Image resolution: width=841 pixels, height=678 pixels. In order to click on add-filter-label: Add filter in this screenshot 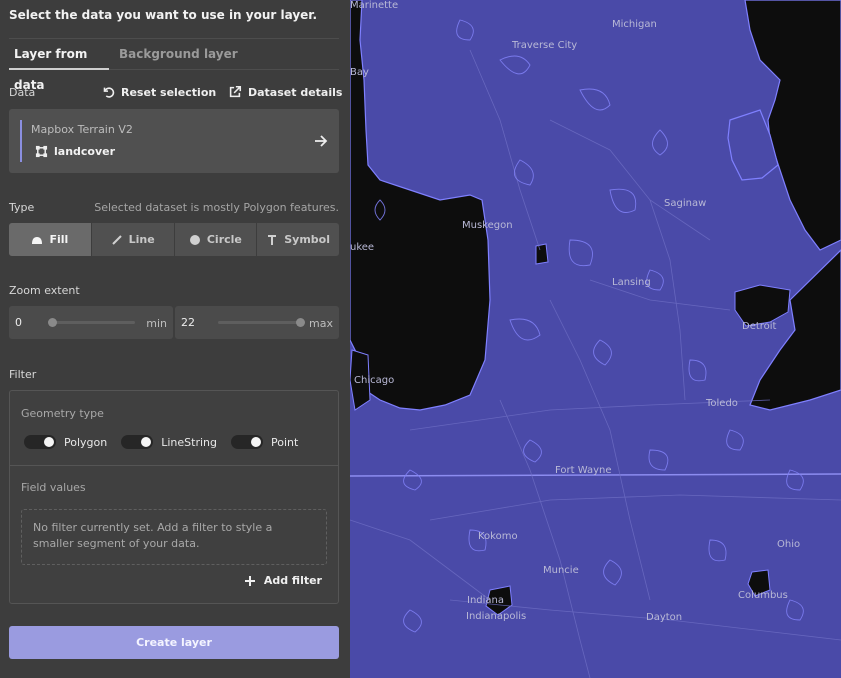, I will do `click(292, 580)`.